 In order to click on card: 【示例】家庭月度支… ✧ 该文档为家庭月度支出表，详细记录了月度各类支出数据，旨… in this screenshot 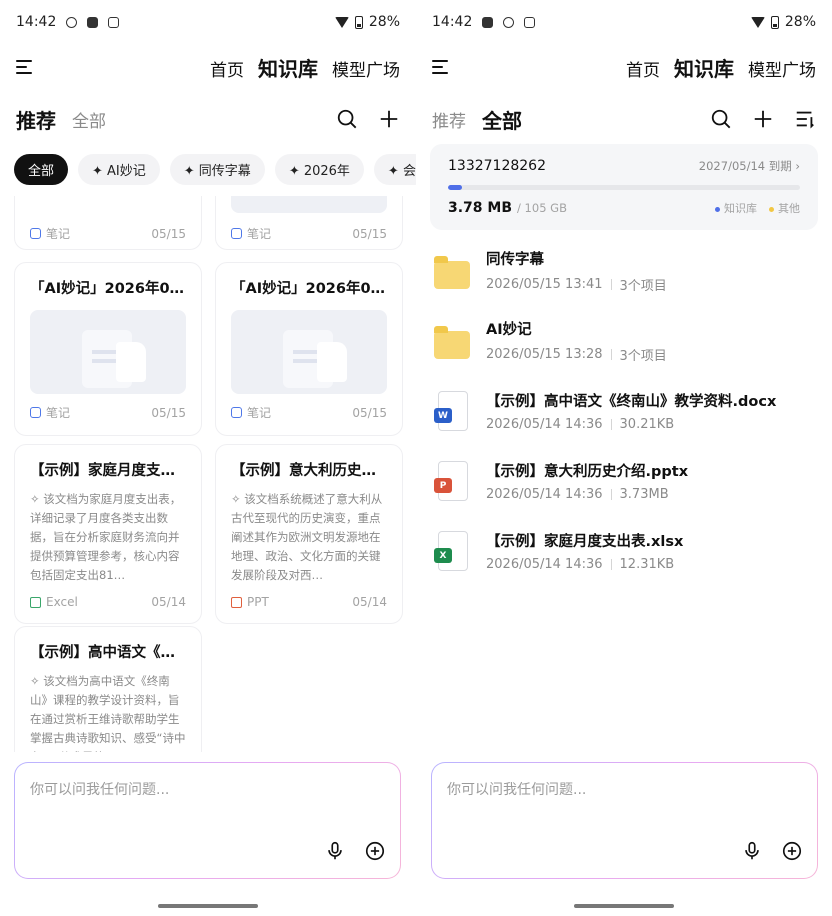, I will do `click(108, 534)`.